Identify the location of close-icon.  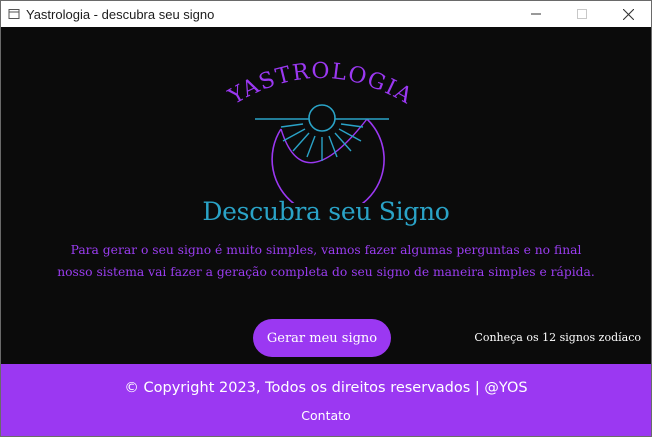
(628, 14).